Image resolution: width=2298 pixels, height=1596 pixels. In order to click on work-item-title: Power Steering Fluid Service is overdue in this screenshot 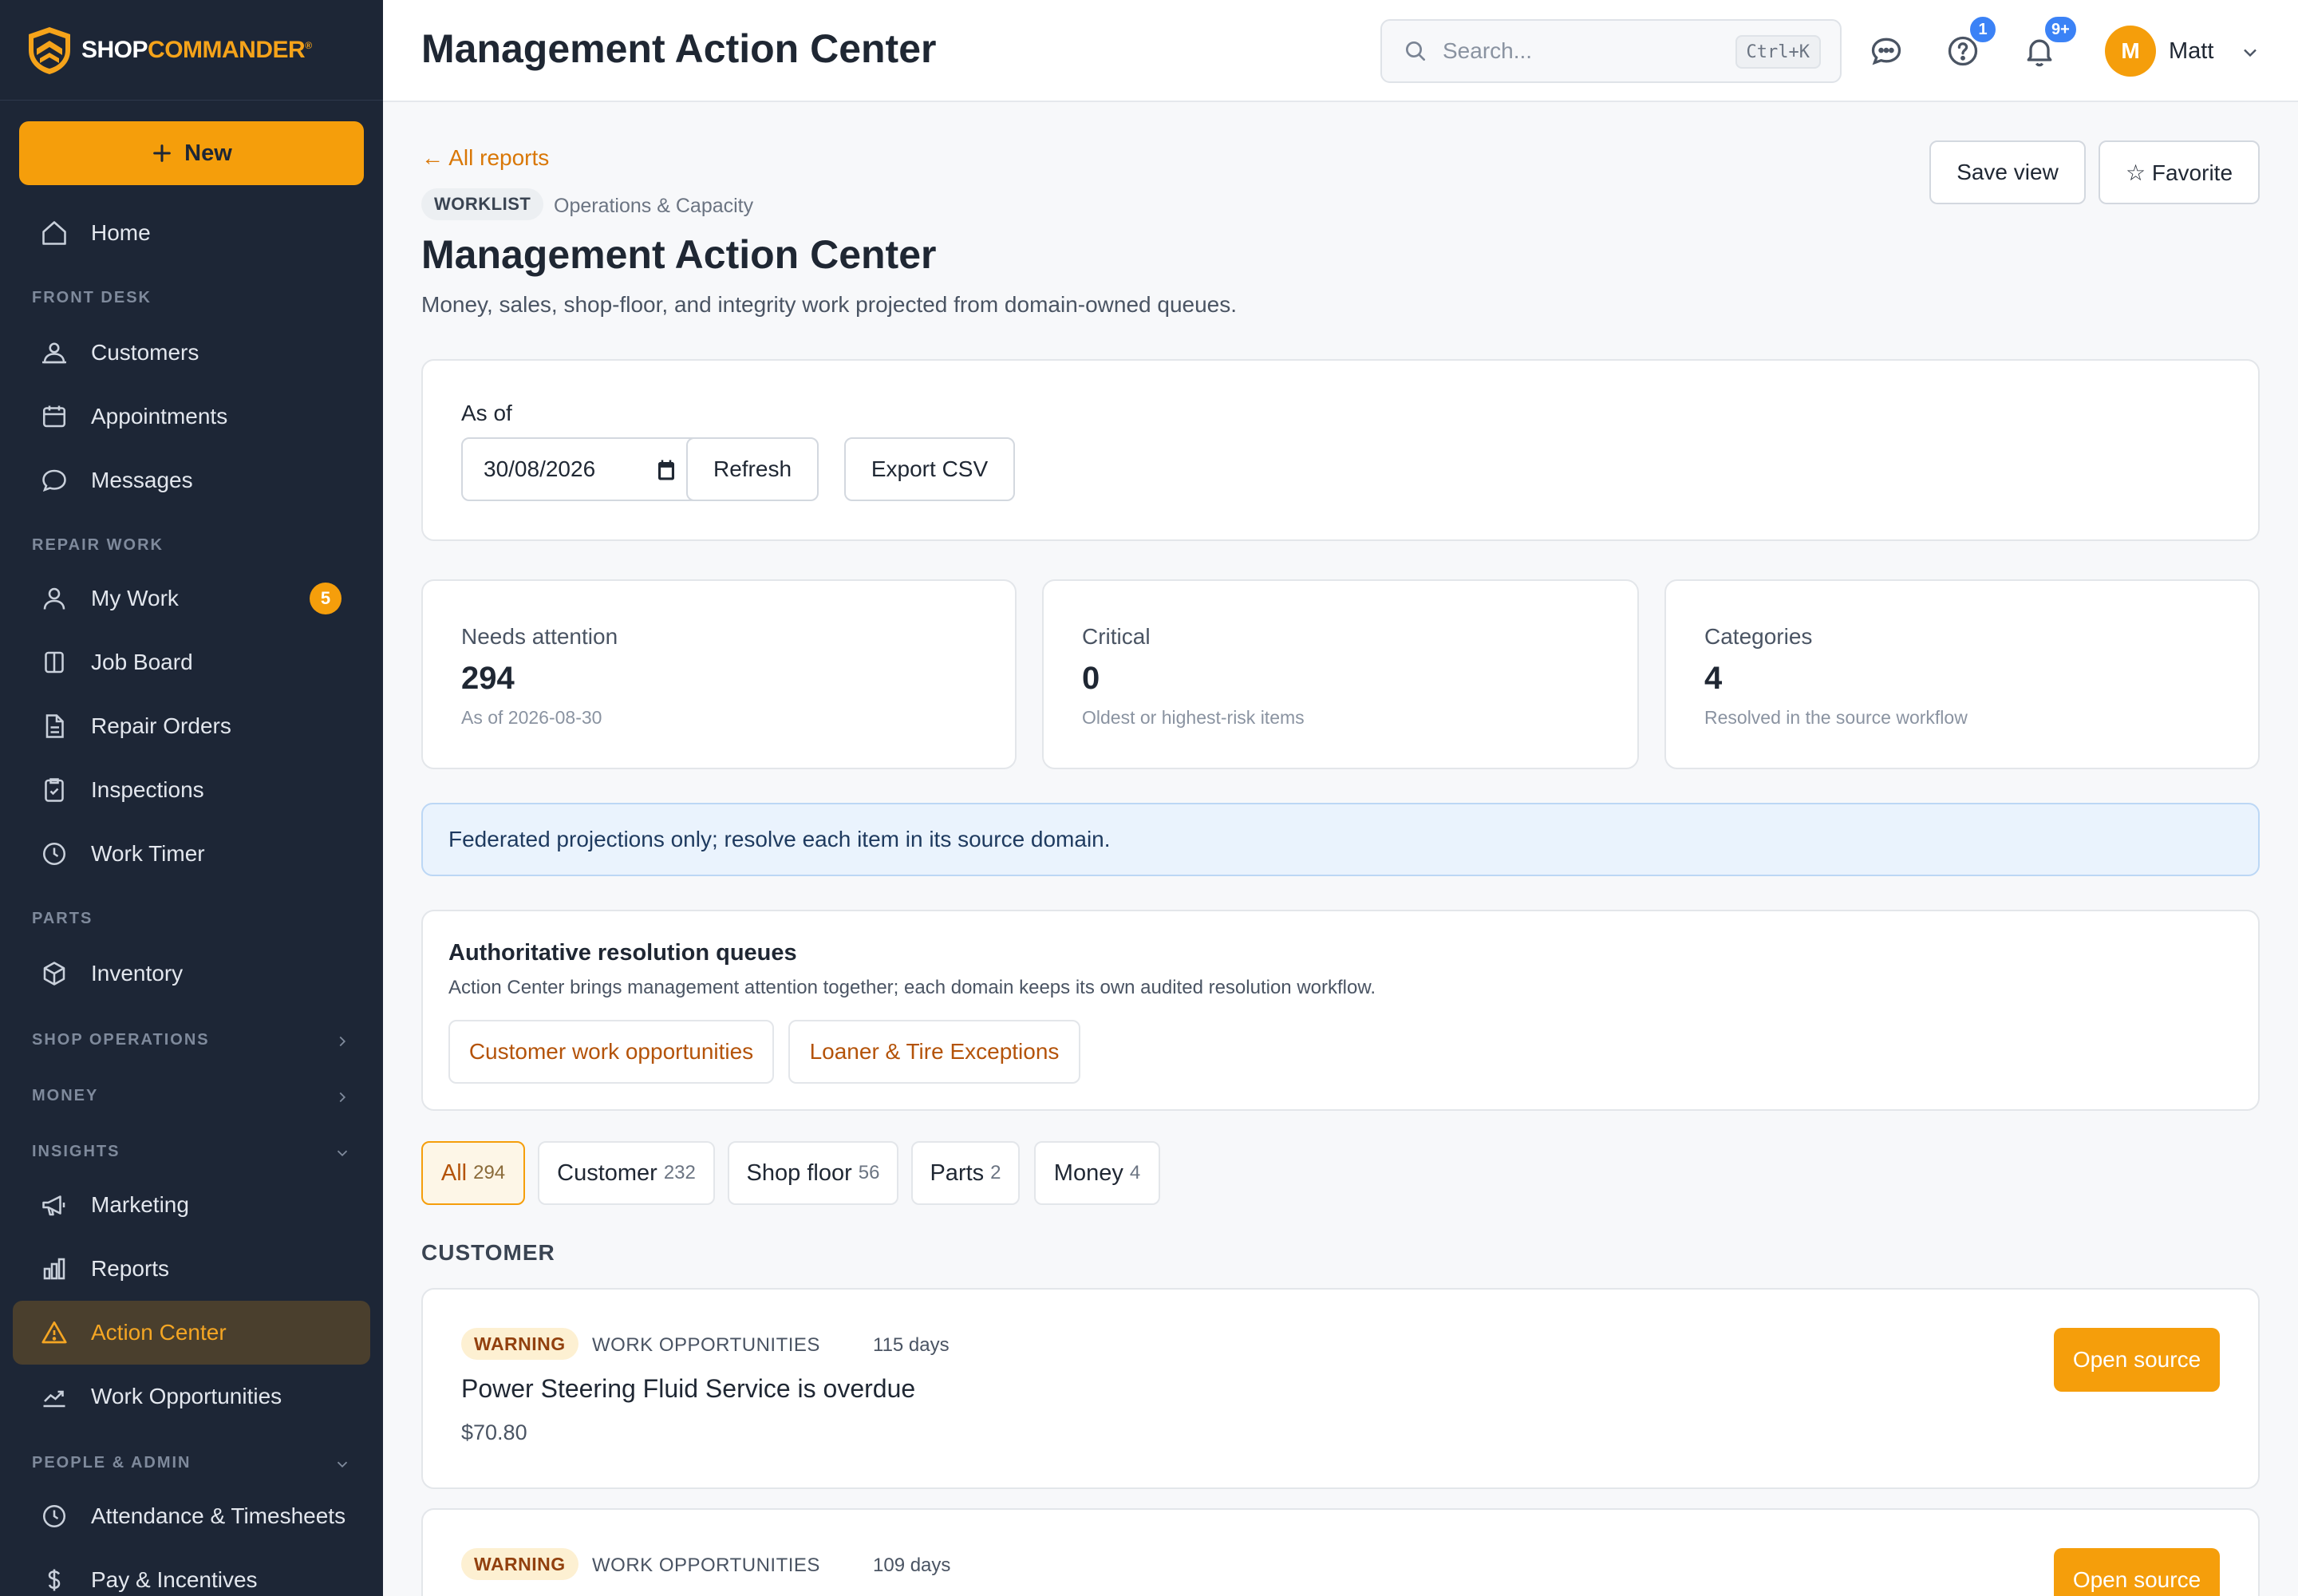, I will do `click(688, 1388)`.